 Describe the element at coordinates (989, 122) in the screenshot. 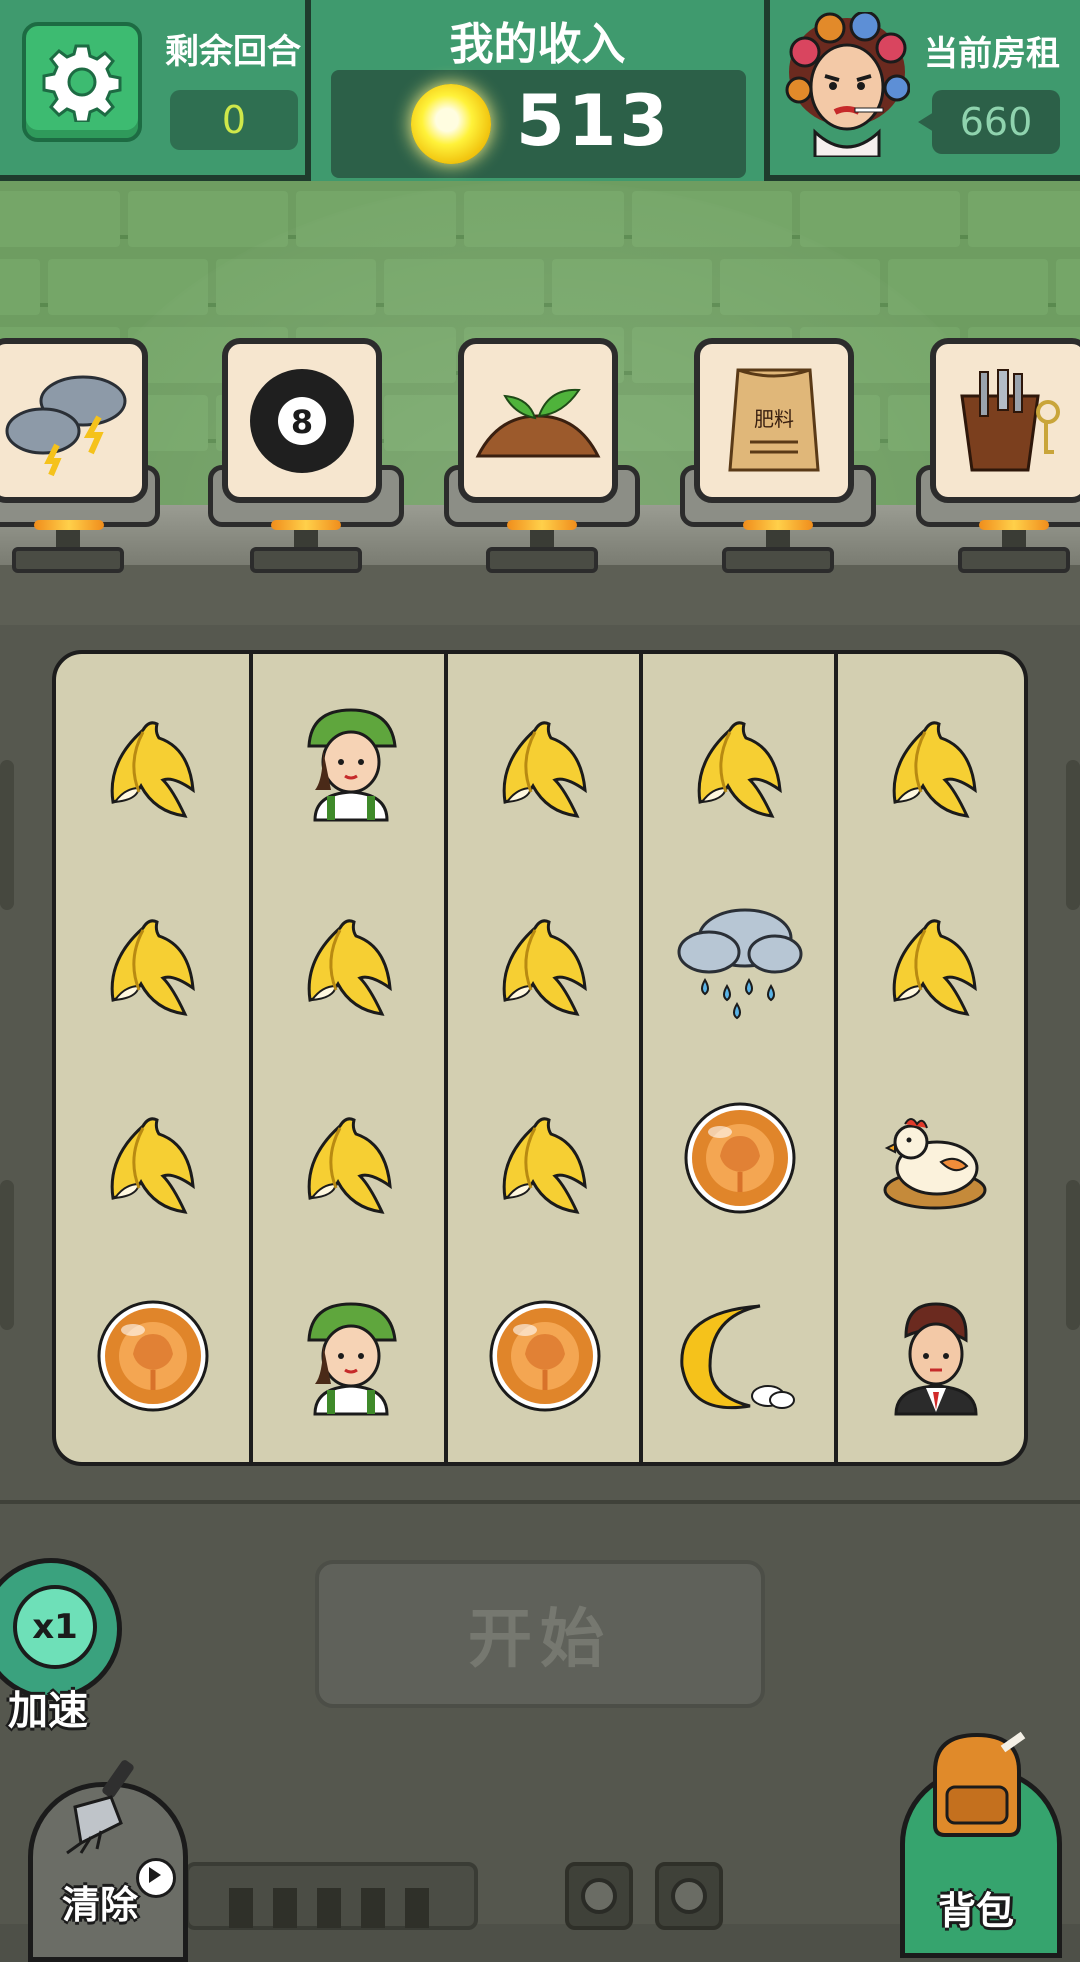

I see `rent-value: 660` at that location.